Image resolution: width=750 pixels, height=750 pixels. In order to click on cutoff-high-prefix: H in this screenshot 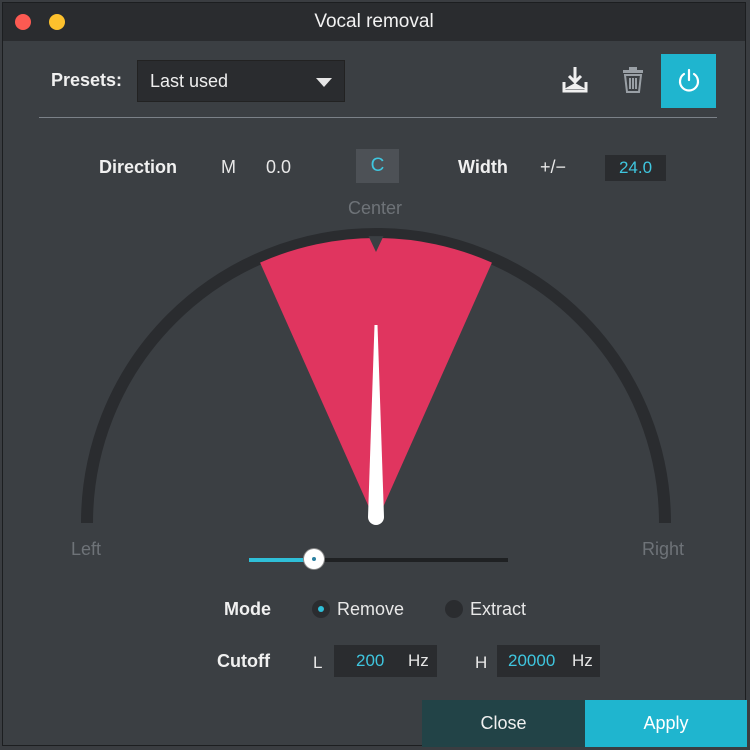, I will do `click(481, 662)`.